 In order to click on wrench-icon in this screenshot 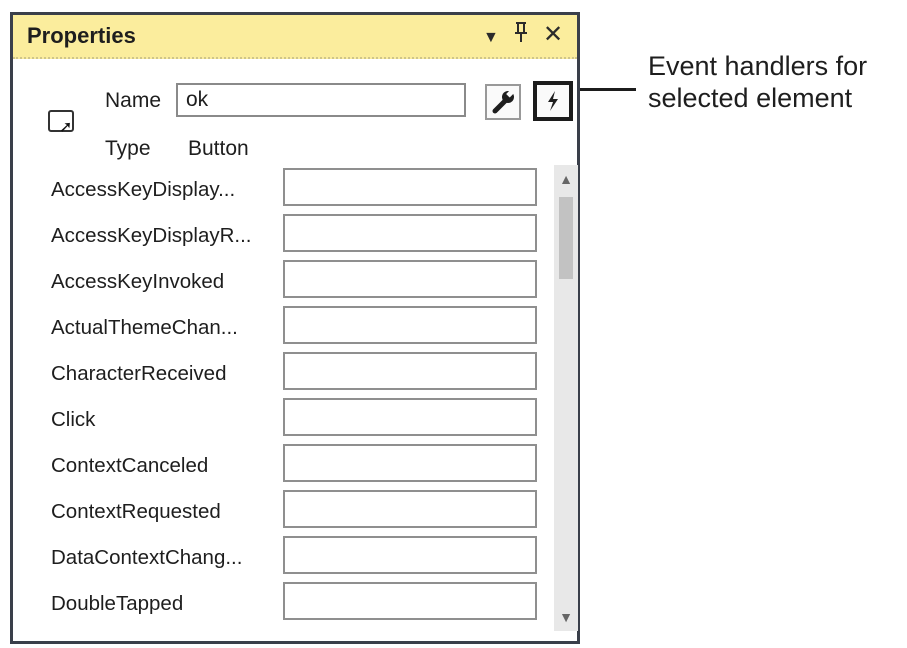, I will do `click(503, 101)`.